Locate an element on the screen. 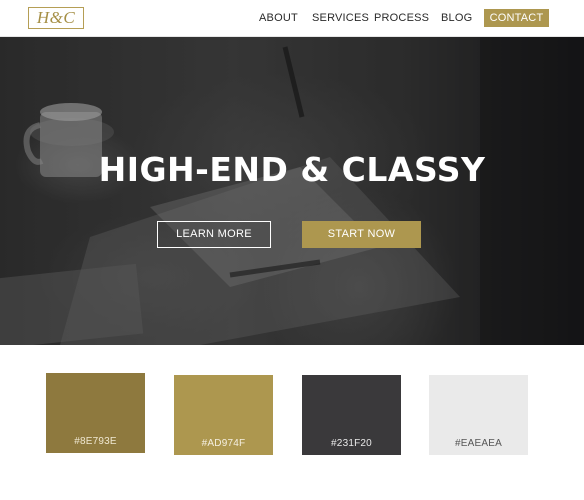 The height and width of the screenshot is (500, 584). nav-link-about: ABOUT is located at coordinates (278, 18).